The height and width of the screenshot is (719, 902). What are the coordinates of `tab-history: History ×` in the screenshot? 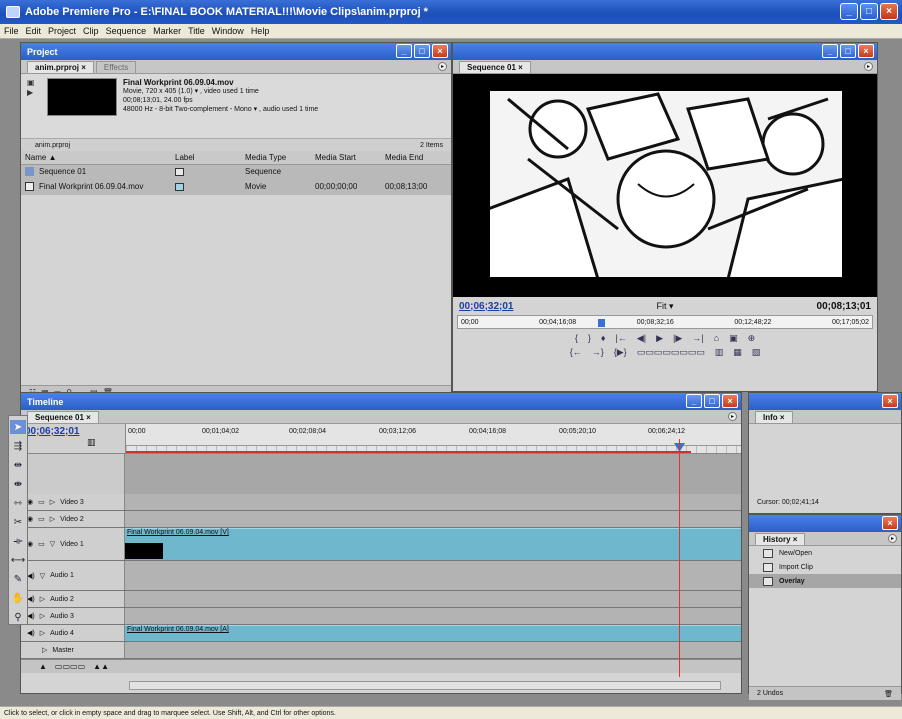 It's located at (780, 539).